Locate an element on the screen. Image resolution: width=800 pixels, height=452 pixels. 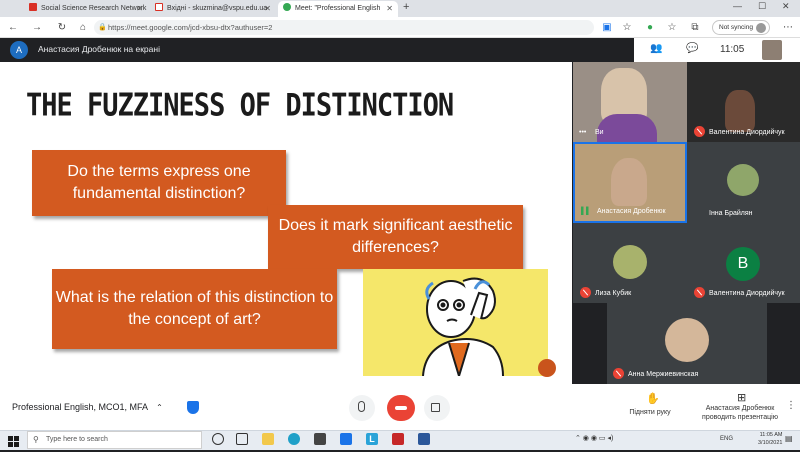
store-icon is located at coordinates (320, 439).